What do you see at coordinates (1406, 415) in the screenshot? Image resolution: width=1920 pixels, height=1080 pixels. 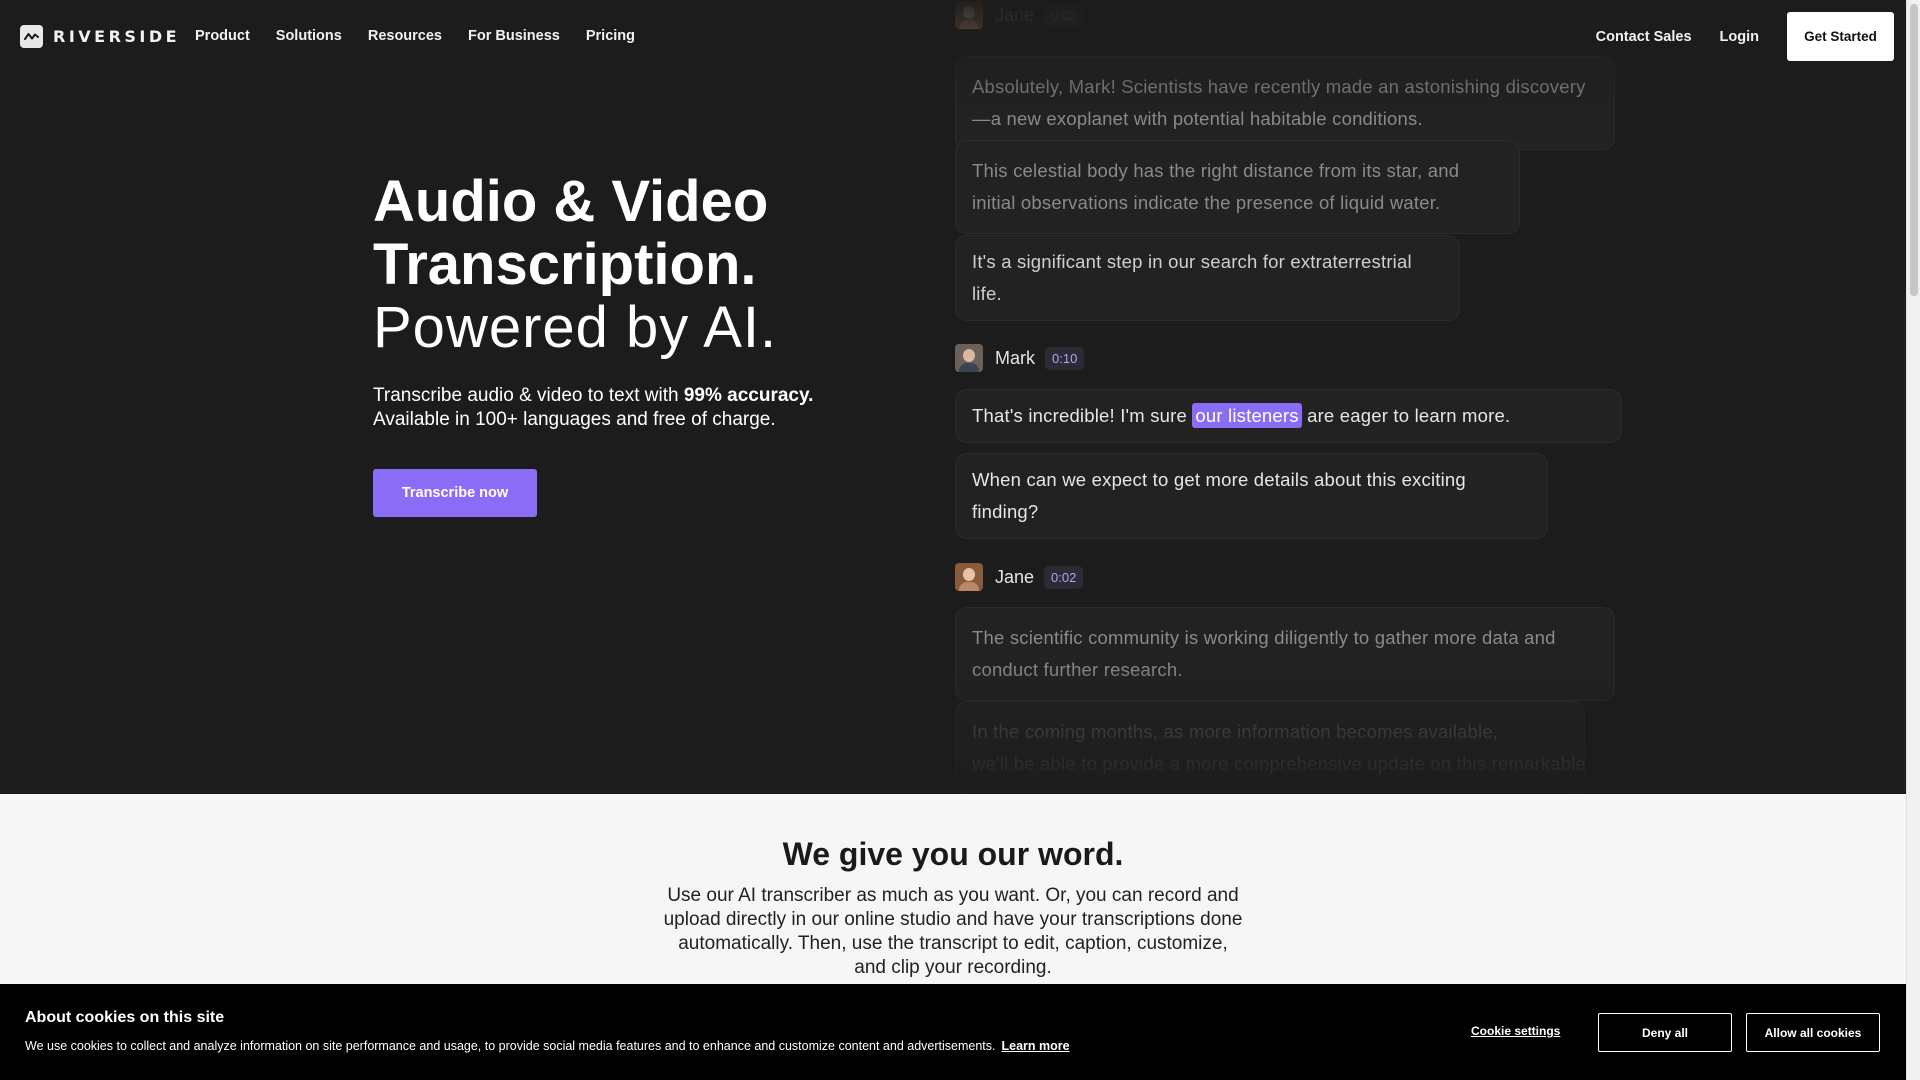 I see `bubble-text: are eager to learn more.` at bounding box center [1406, 415].